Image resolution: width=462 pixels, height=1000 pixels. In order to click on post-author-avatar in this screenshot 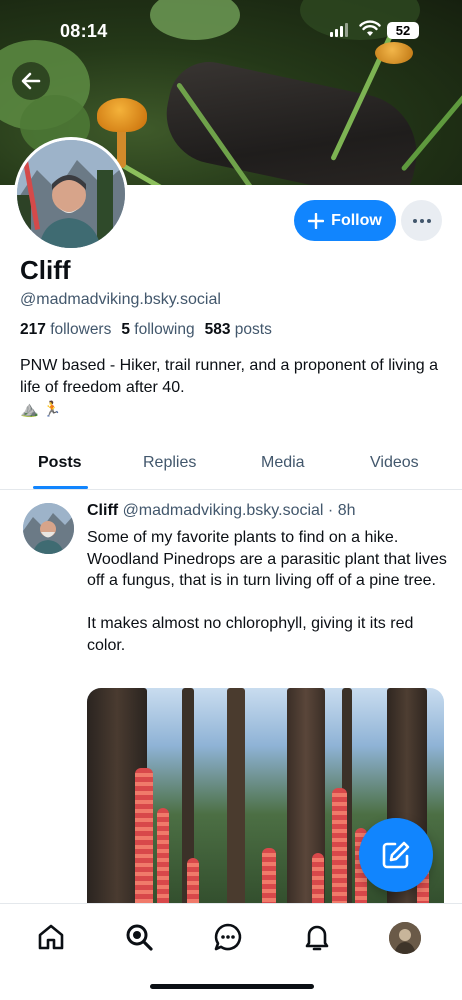, I will do `click(48, 528)`.